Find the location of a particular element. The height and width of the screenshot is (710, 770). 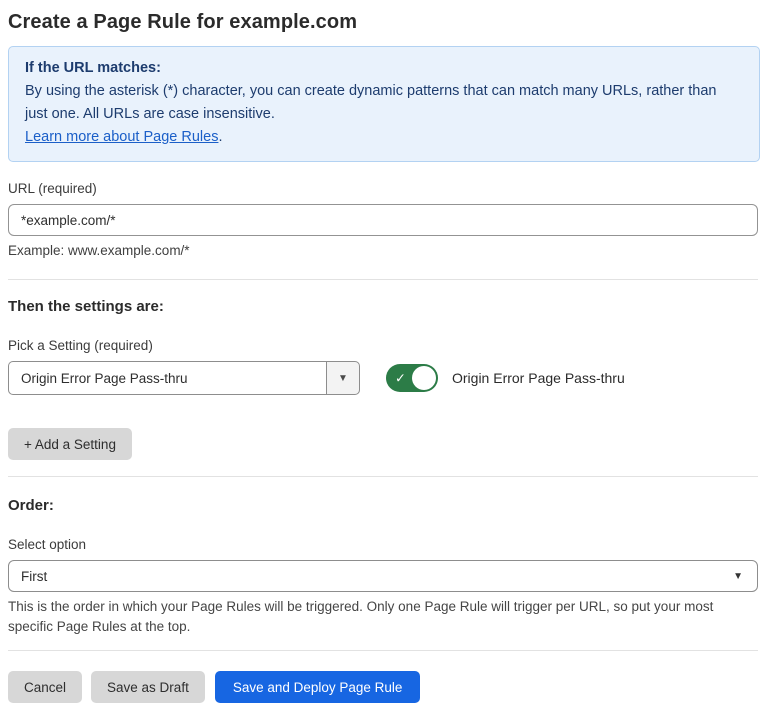

order-section-heading: Order: is located at coordinates (31, 505).